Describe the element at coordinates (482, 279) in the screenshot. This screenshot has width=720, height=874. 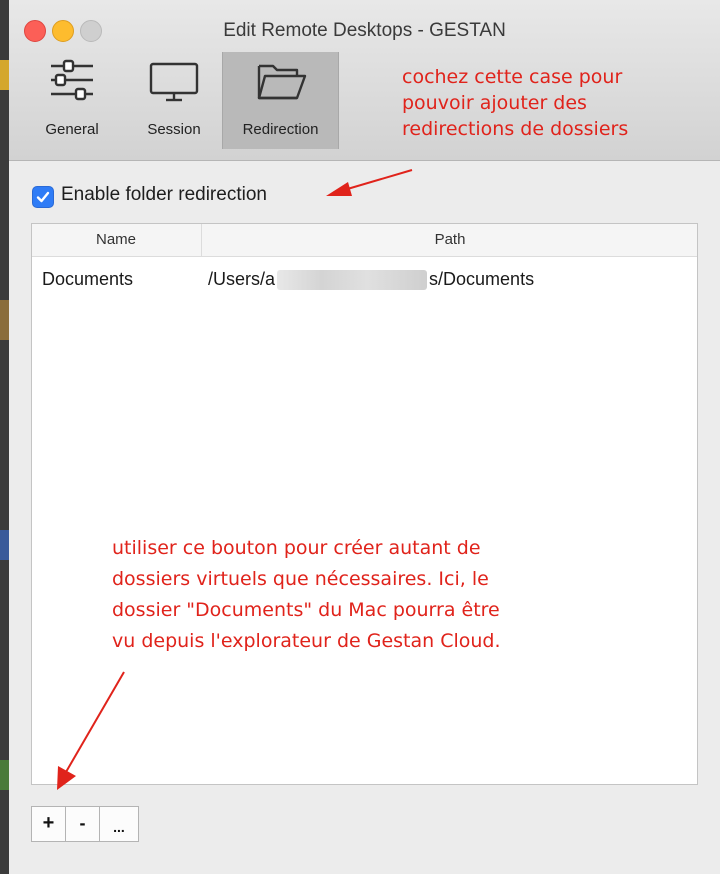
I see `path-end: s/Documents` at that location.